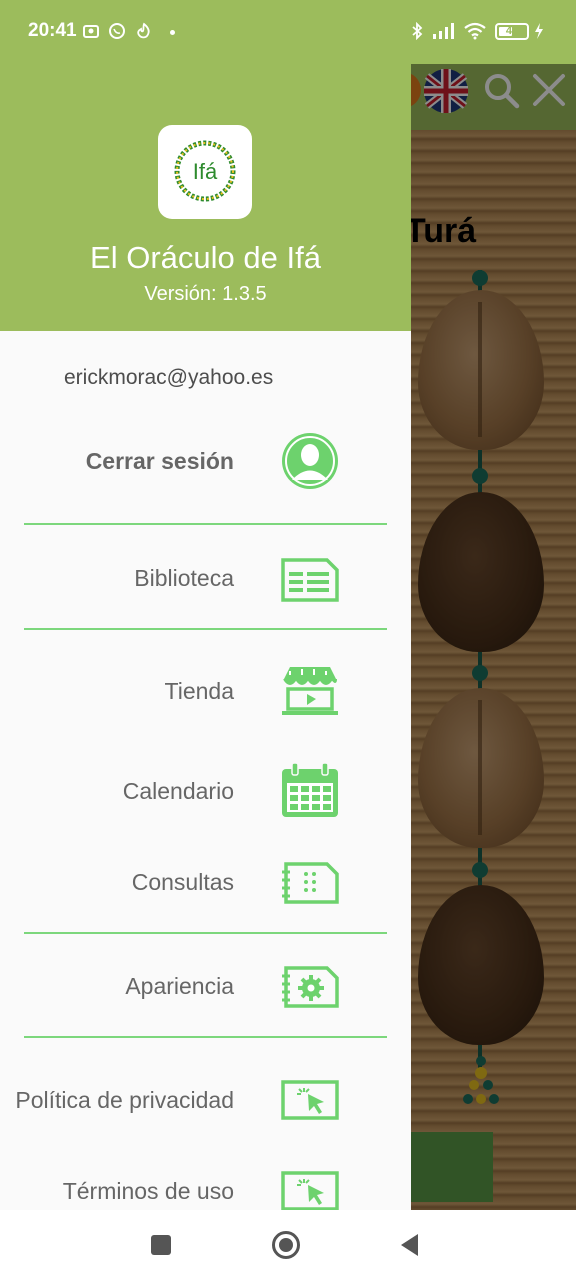  I want to click on store-icon, so click(310, 691).